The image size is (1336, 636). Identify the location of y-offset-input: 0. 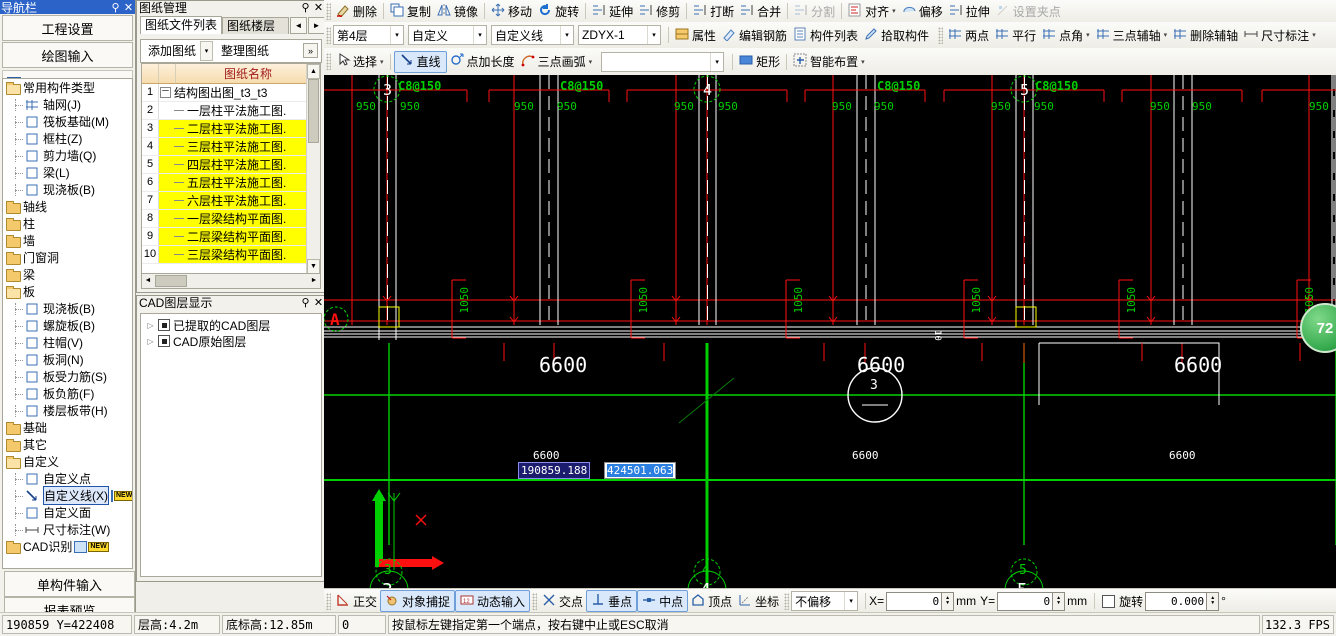
(1025, 601).